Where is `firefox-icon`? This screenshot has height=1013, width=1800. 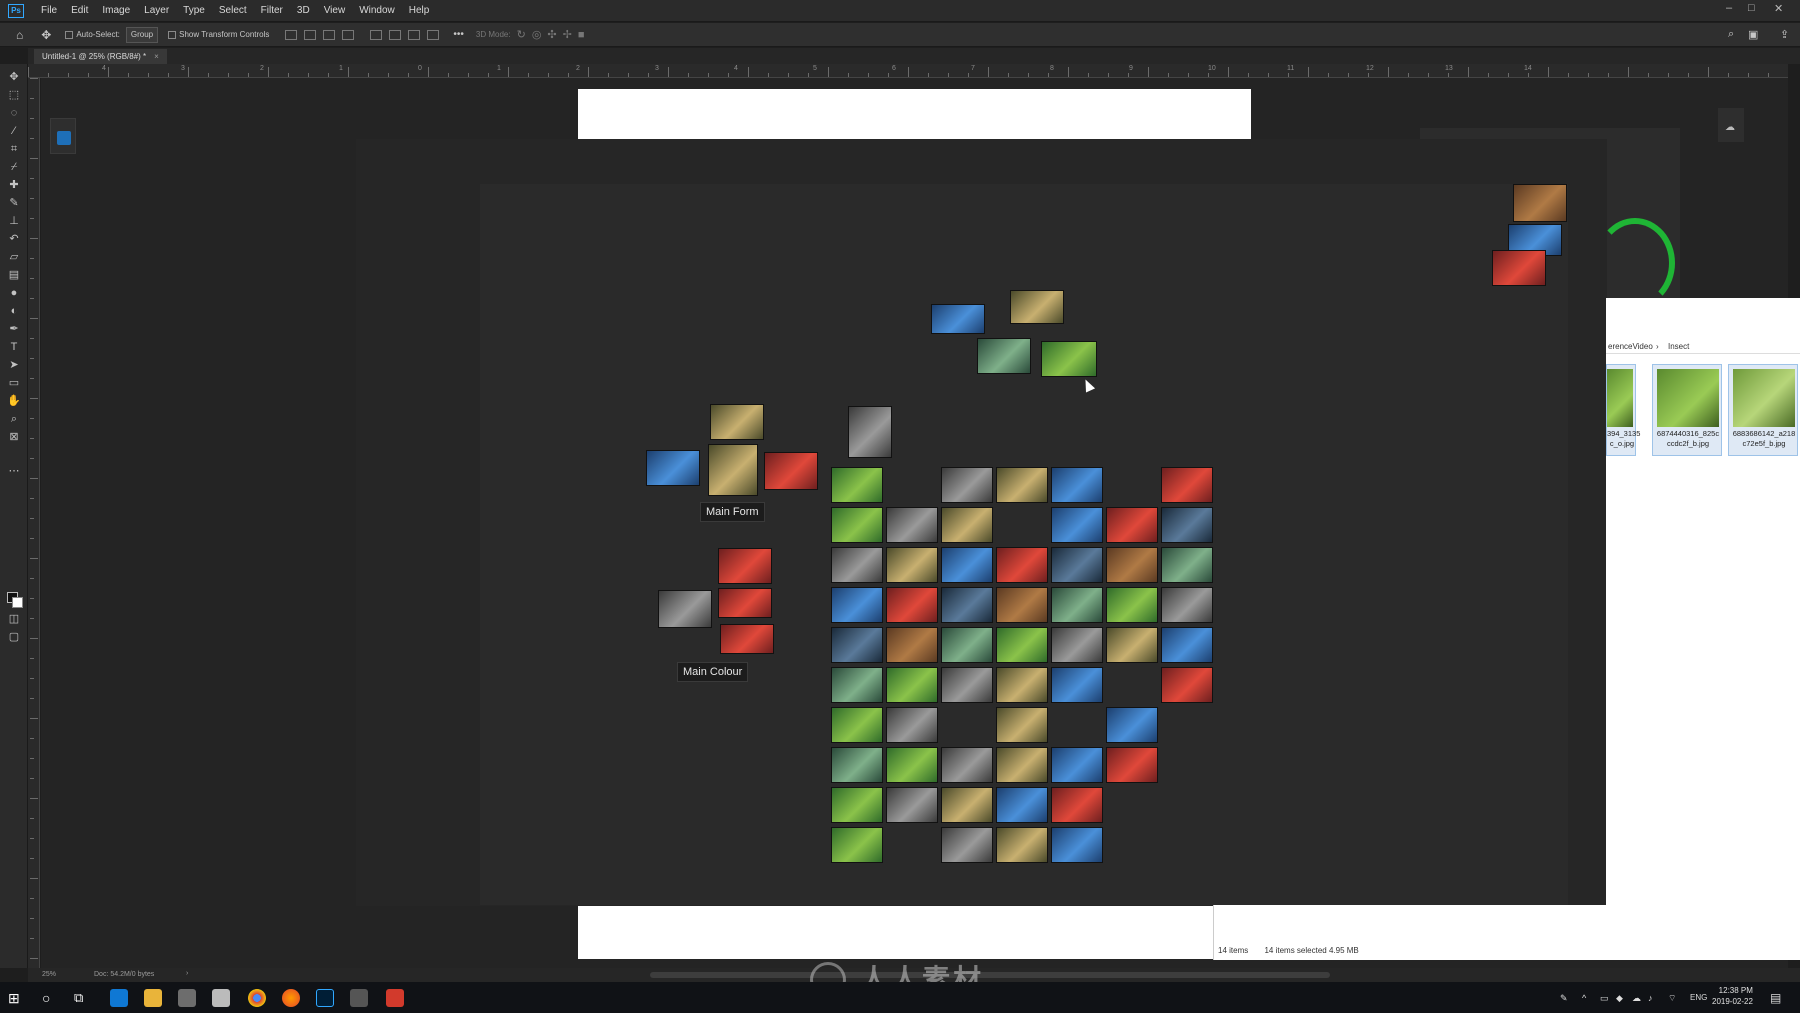
firefox-icon is located at coordinates (291, 998).